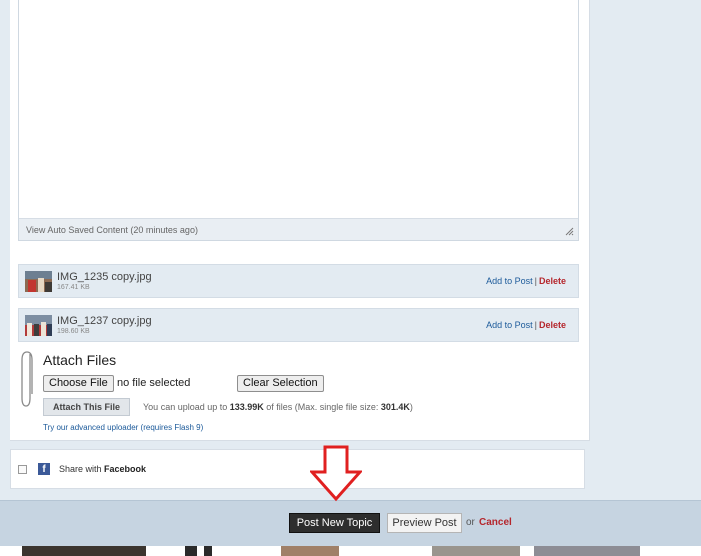 The height and width of the screenshot is (556, 701). Describe the element at coordinates (411, 407) in the screenshot. I see `upload-info-suffix: )` at that location.